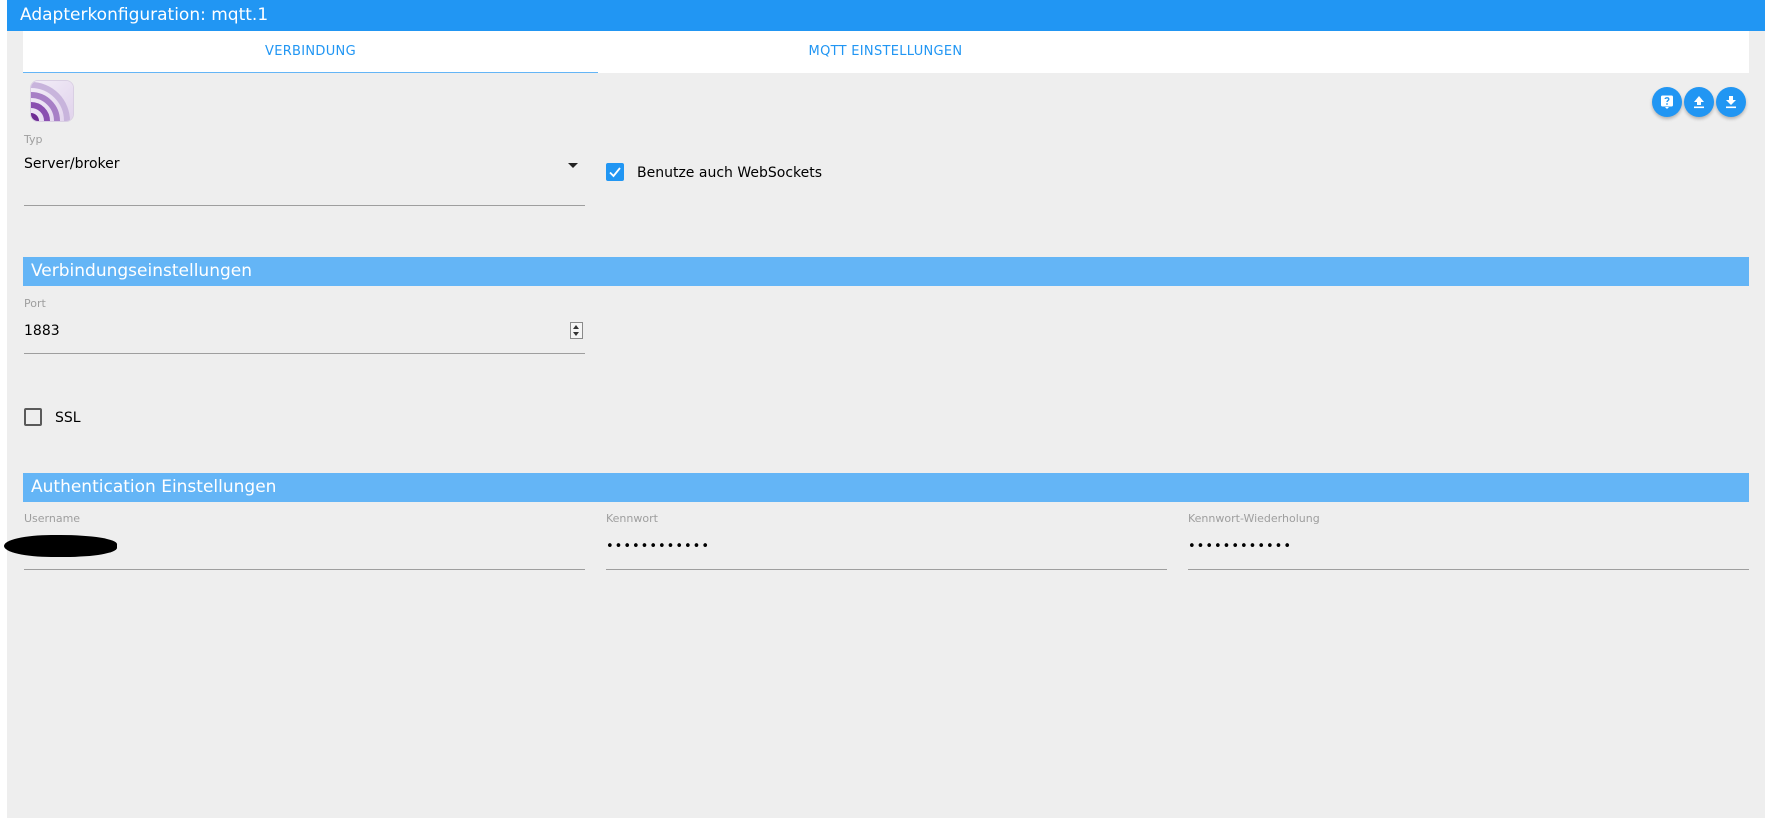 This screenshot has width=1765, height=818. I want to click on username-underline, so click(304, 569).